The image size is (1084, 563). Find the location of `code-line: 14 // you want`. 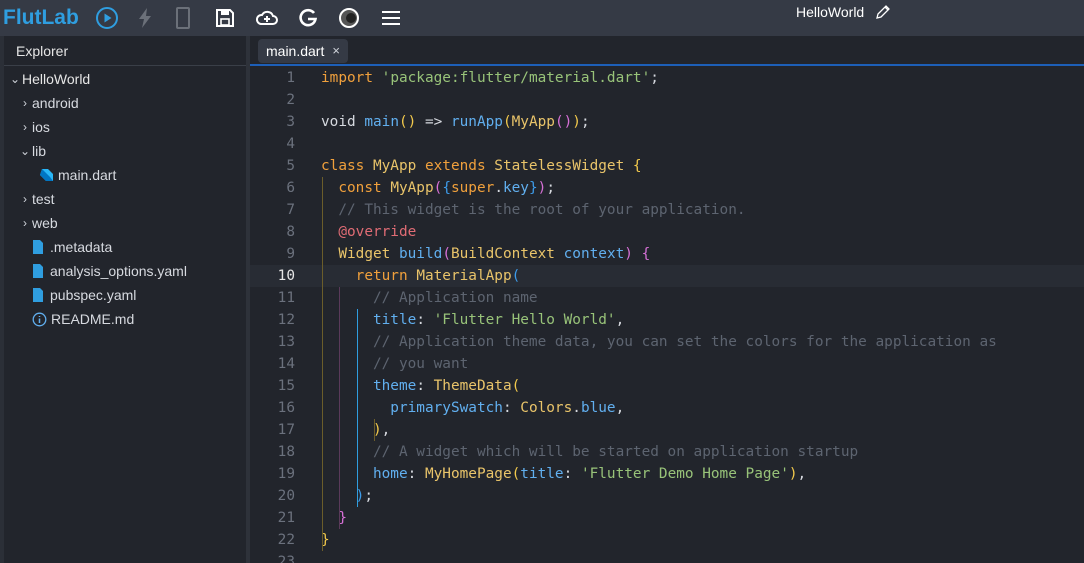

code-line: 14 // you want is located at coordinates (667, 364).